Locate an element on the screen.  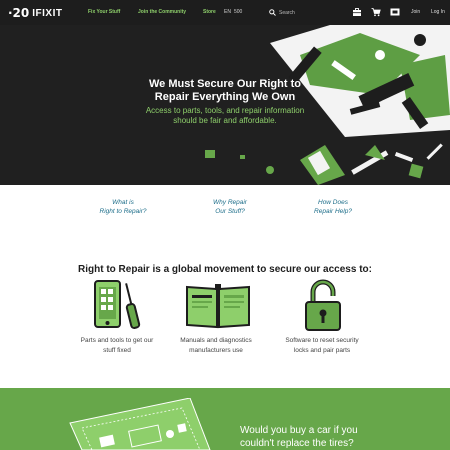
language-flag-icon is located at coordinates (395, 12).